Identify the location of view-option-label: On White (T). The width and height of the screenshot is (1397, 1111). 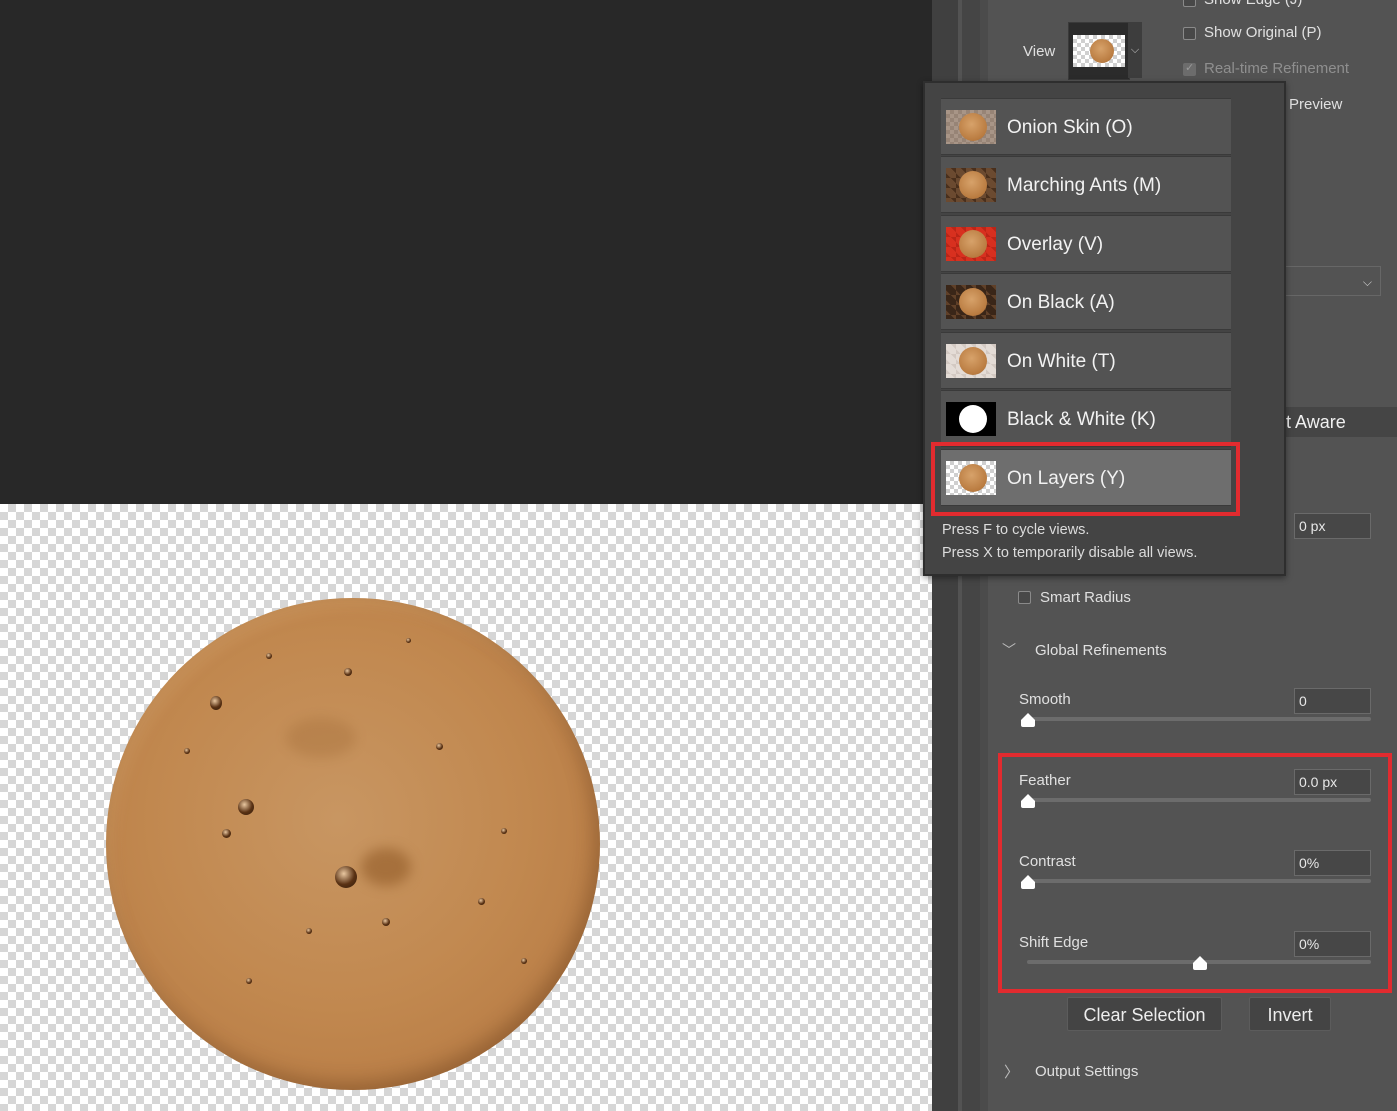
(1061, 361).